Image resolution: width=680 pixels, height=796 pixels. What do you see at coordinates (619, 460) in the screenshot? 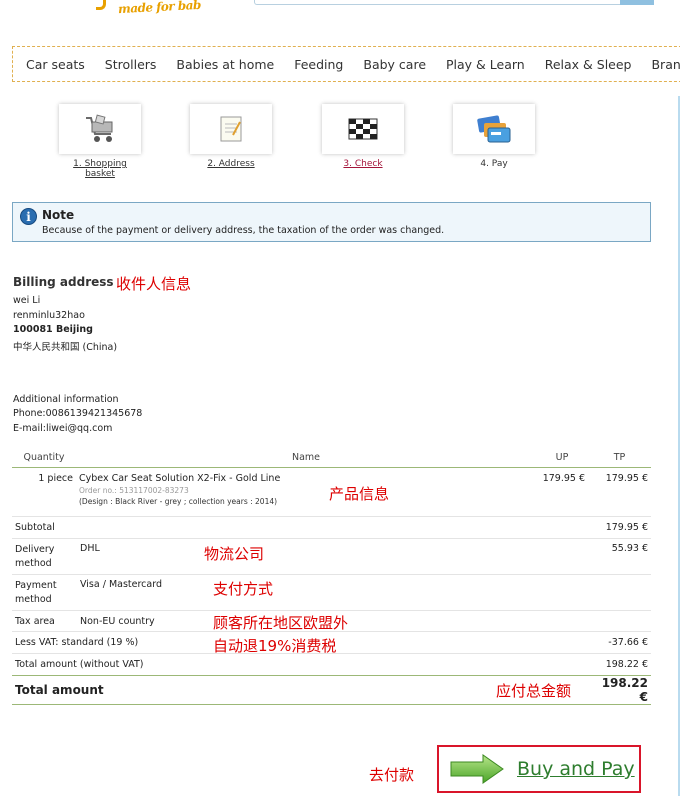
I see `header-tp: TP` at bounding box center [619, 460].